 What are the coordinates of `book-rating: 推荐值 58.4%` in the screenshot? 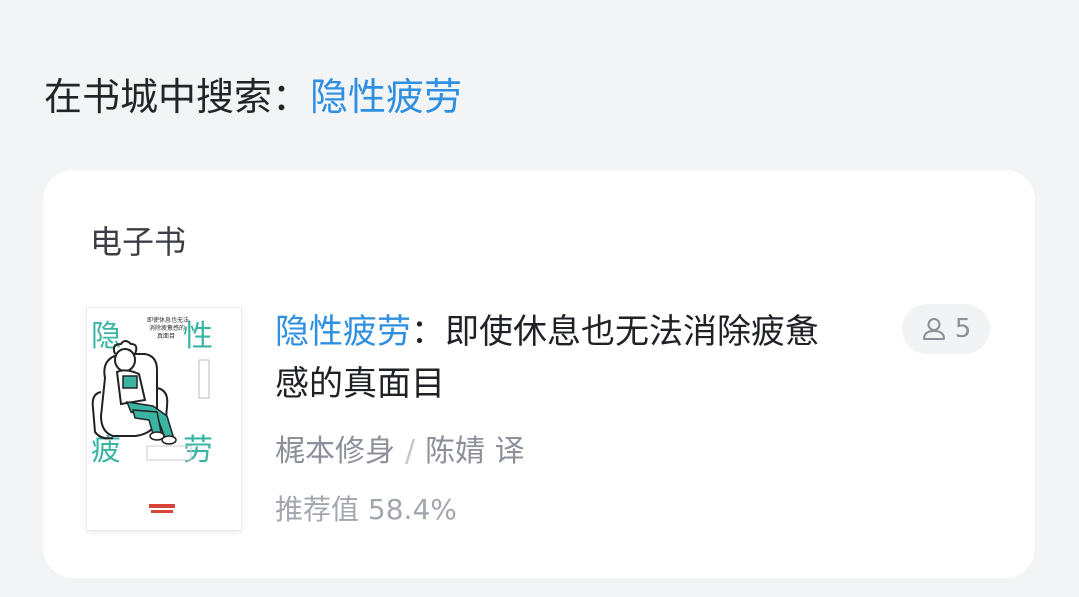 It's located at (366, 510).